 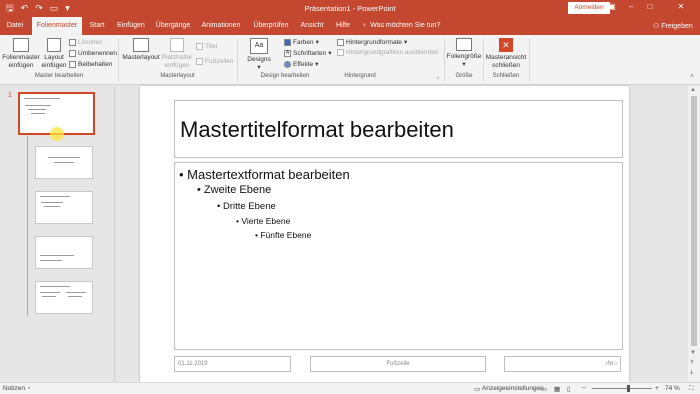 I want to click on slide-size-button: Foliengröße ▾, so click(x=464, y=53).